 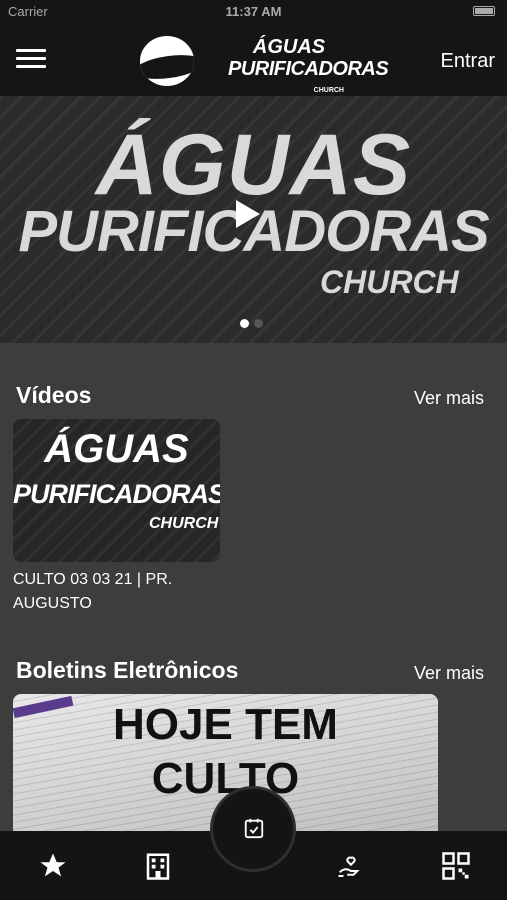 I want to click on menu-button, so click(x=31, y=60).